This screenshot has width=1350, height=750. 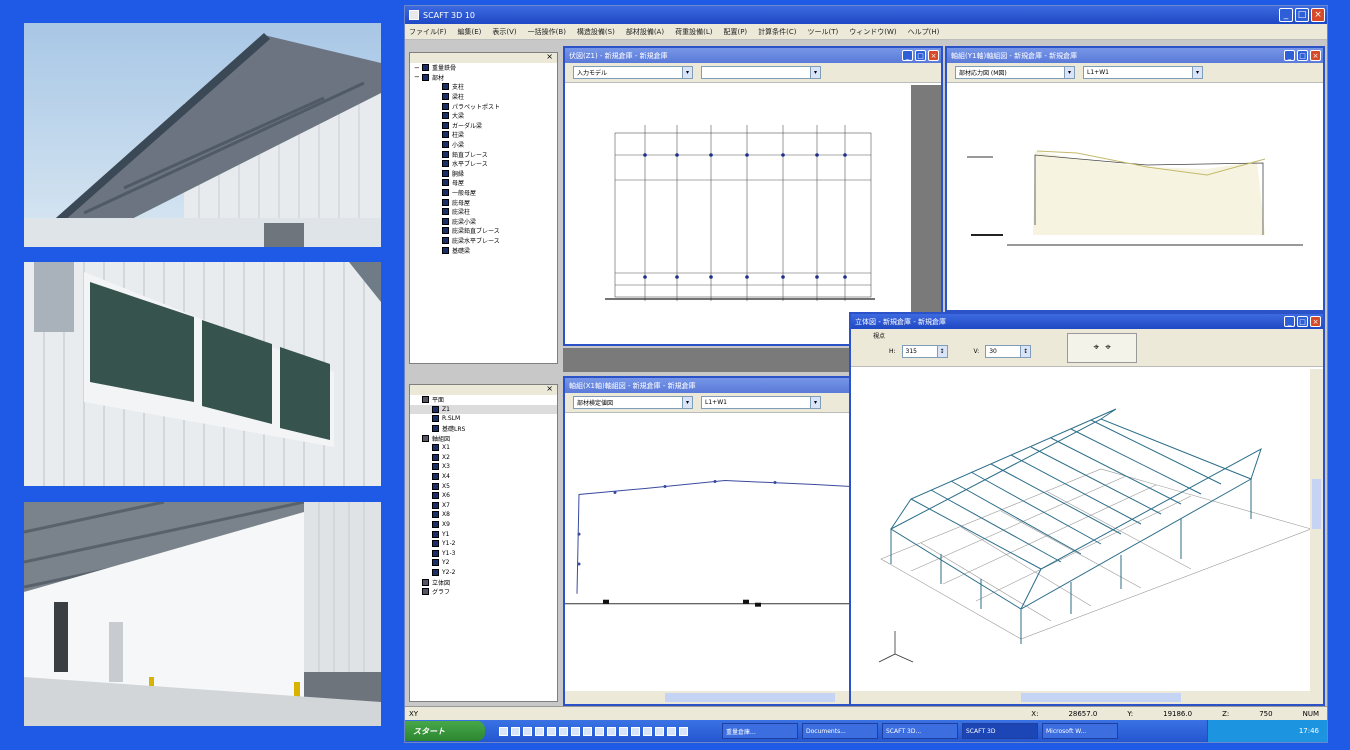 What do you see at coordinates (483, 448) in the screenshot?
I see `tree-item: X1` at bounding box center [483, 448].